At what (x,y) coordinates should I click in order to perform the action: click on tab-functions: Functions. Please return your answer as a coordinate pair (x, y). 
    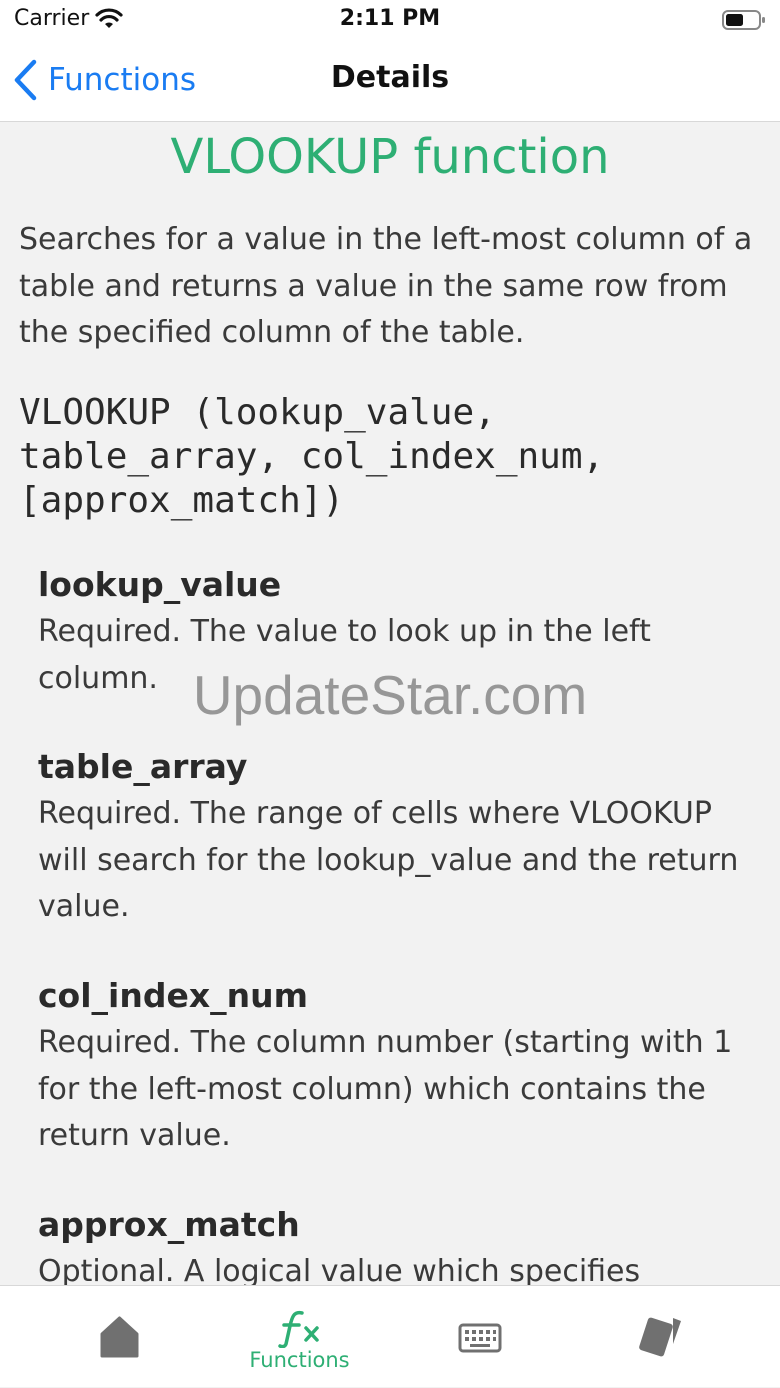
    Looking at the image, I should click on (299, 1337).